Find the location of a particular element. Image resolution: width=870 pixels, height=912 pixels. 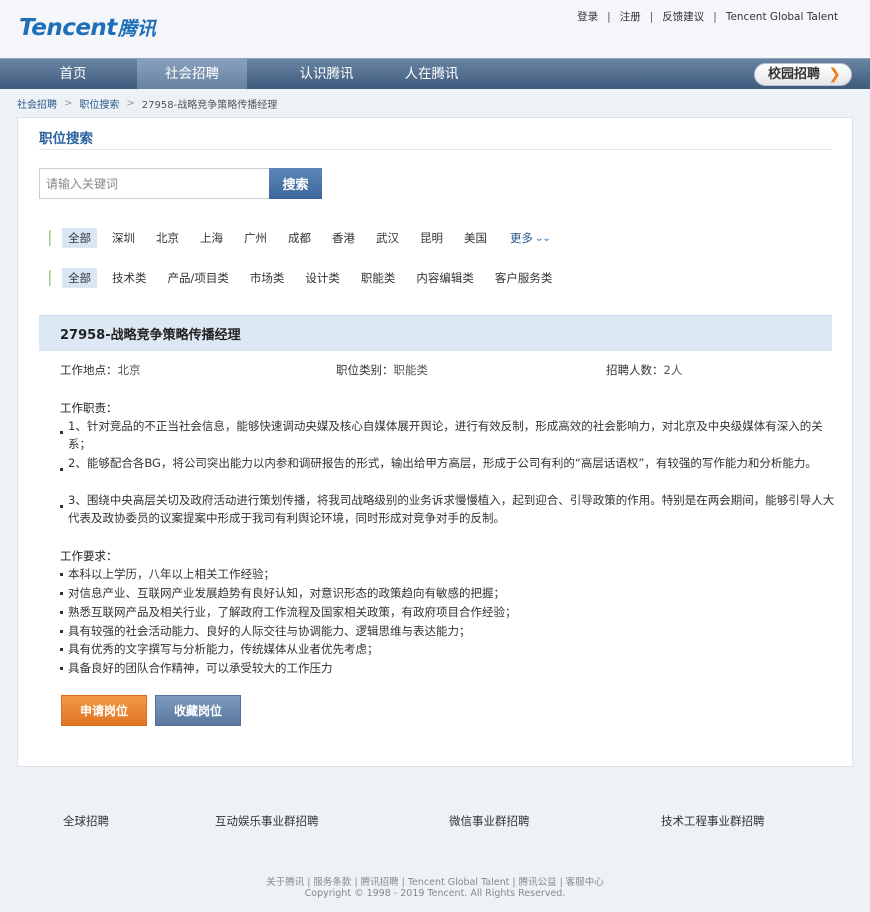

location-guangzhou: 广州 is located at coordinates (255, 238).